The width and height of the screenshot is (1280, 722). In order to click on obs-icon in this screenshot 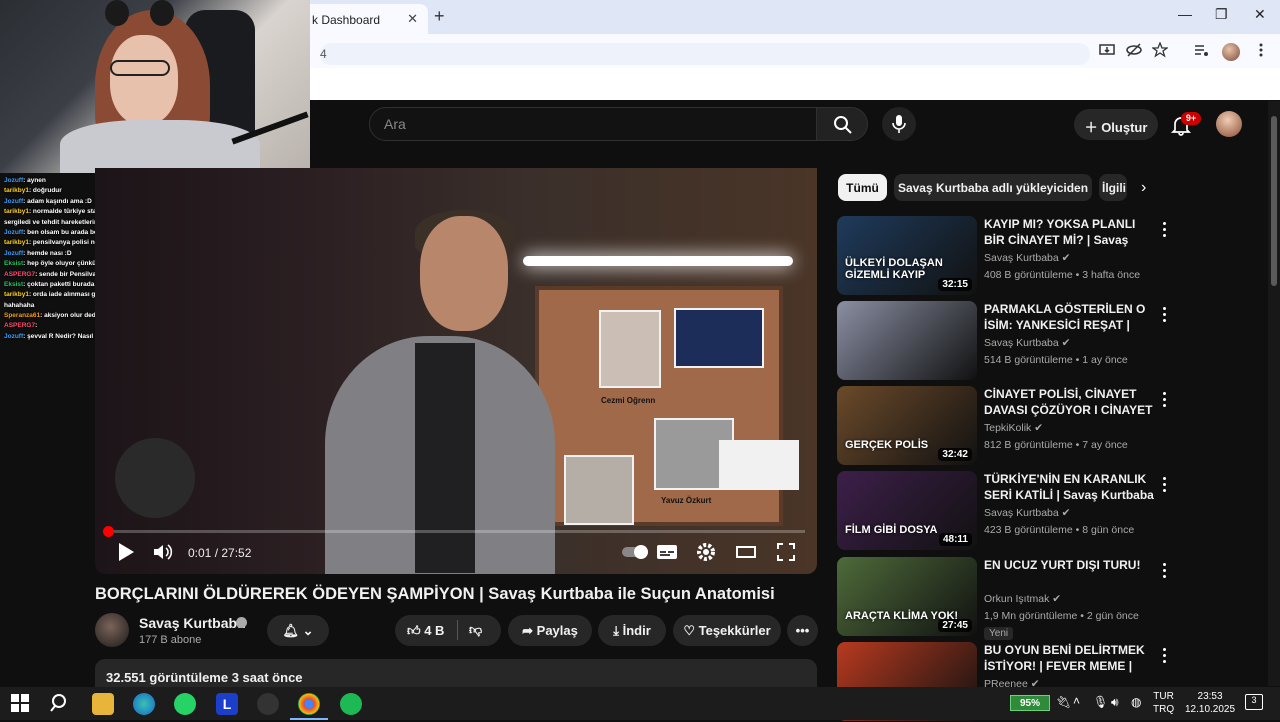, I will do `click(268, 704)`.